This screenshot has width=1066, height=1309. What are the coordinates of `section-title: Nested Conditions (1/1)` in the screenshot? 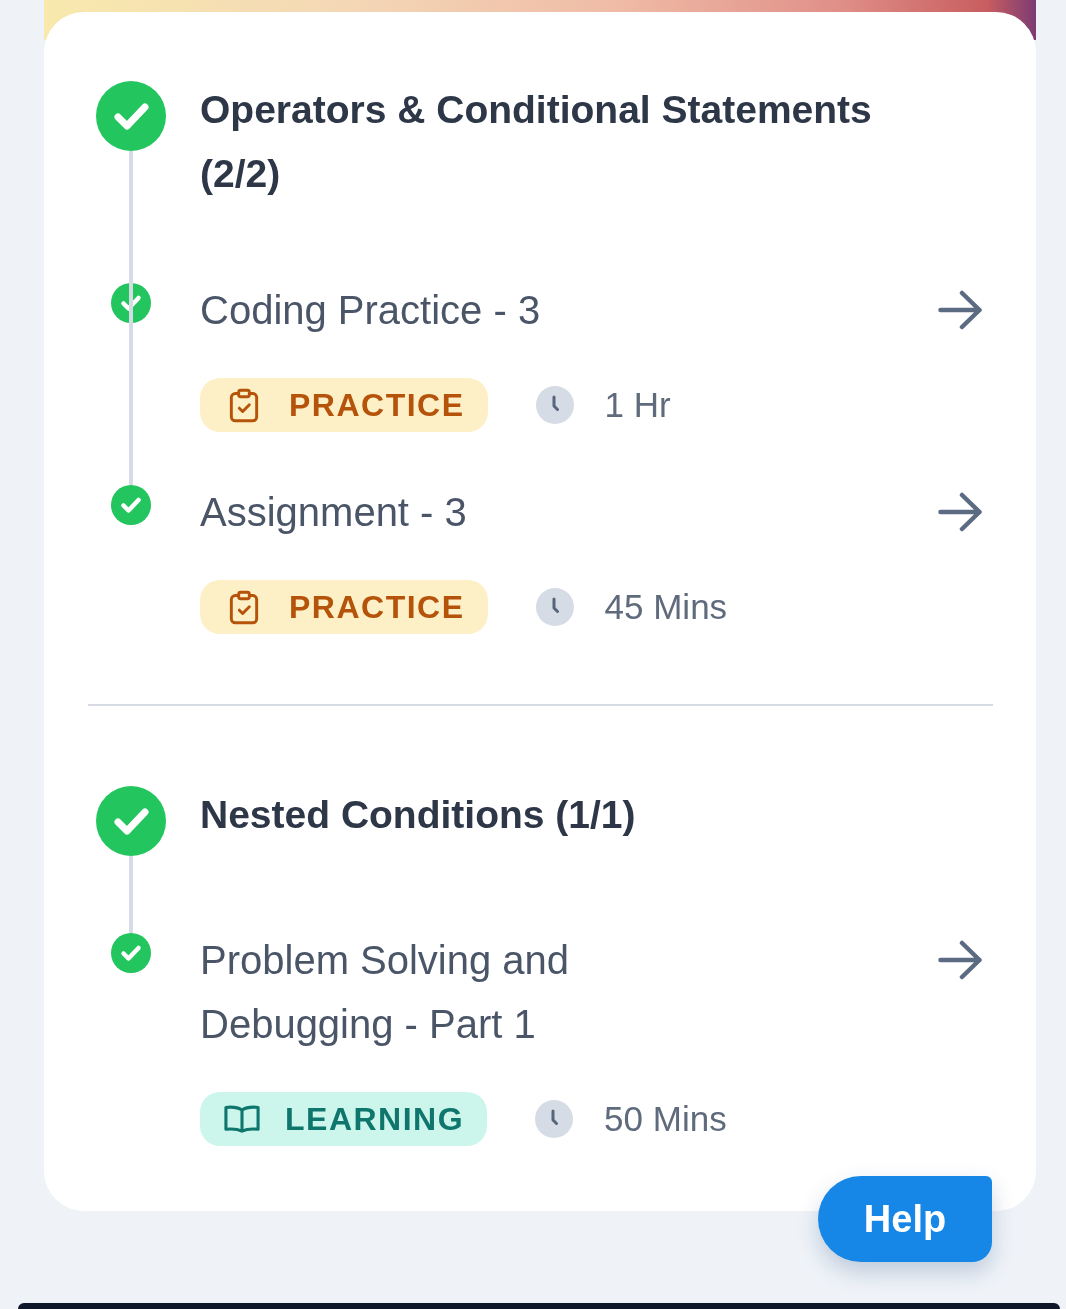 It's located at (418, 815).